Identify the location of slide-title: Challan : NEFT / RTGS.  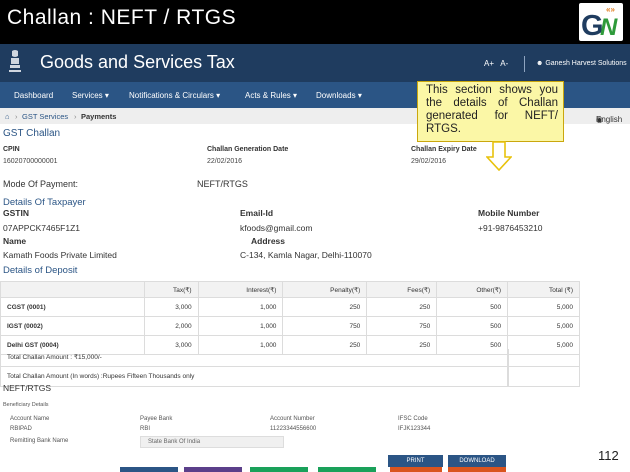
(122, 17).